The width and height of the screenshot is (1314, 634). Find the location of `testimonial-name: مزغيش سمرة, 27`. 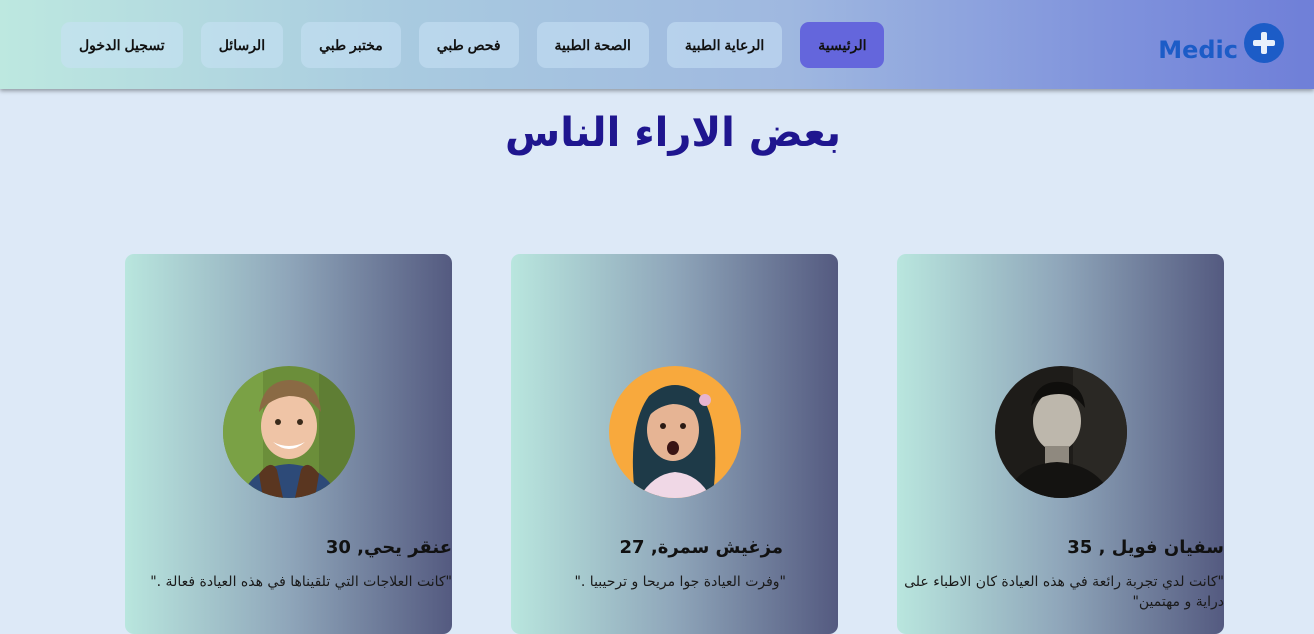

testimonial-name: مزغيش سمرة, 27 is located at coordinates (701, 547).